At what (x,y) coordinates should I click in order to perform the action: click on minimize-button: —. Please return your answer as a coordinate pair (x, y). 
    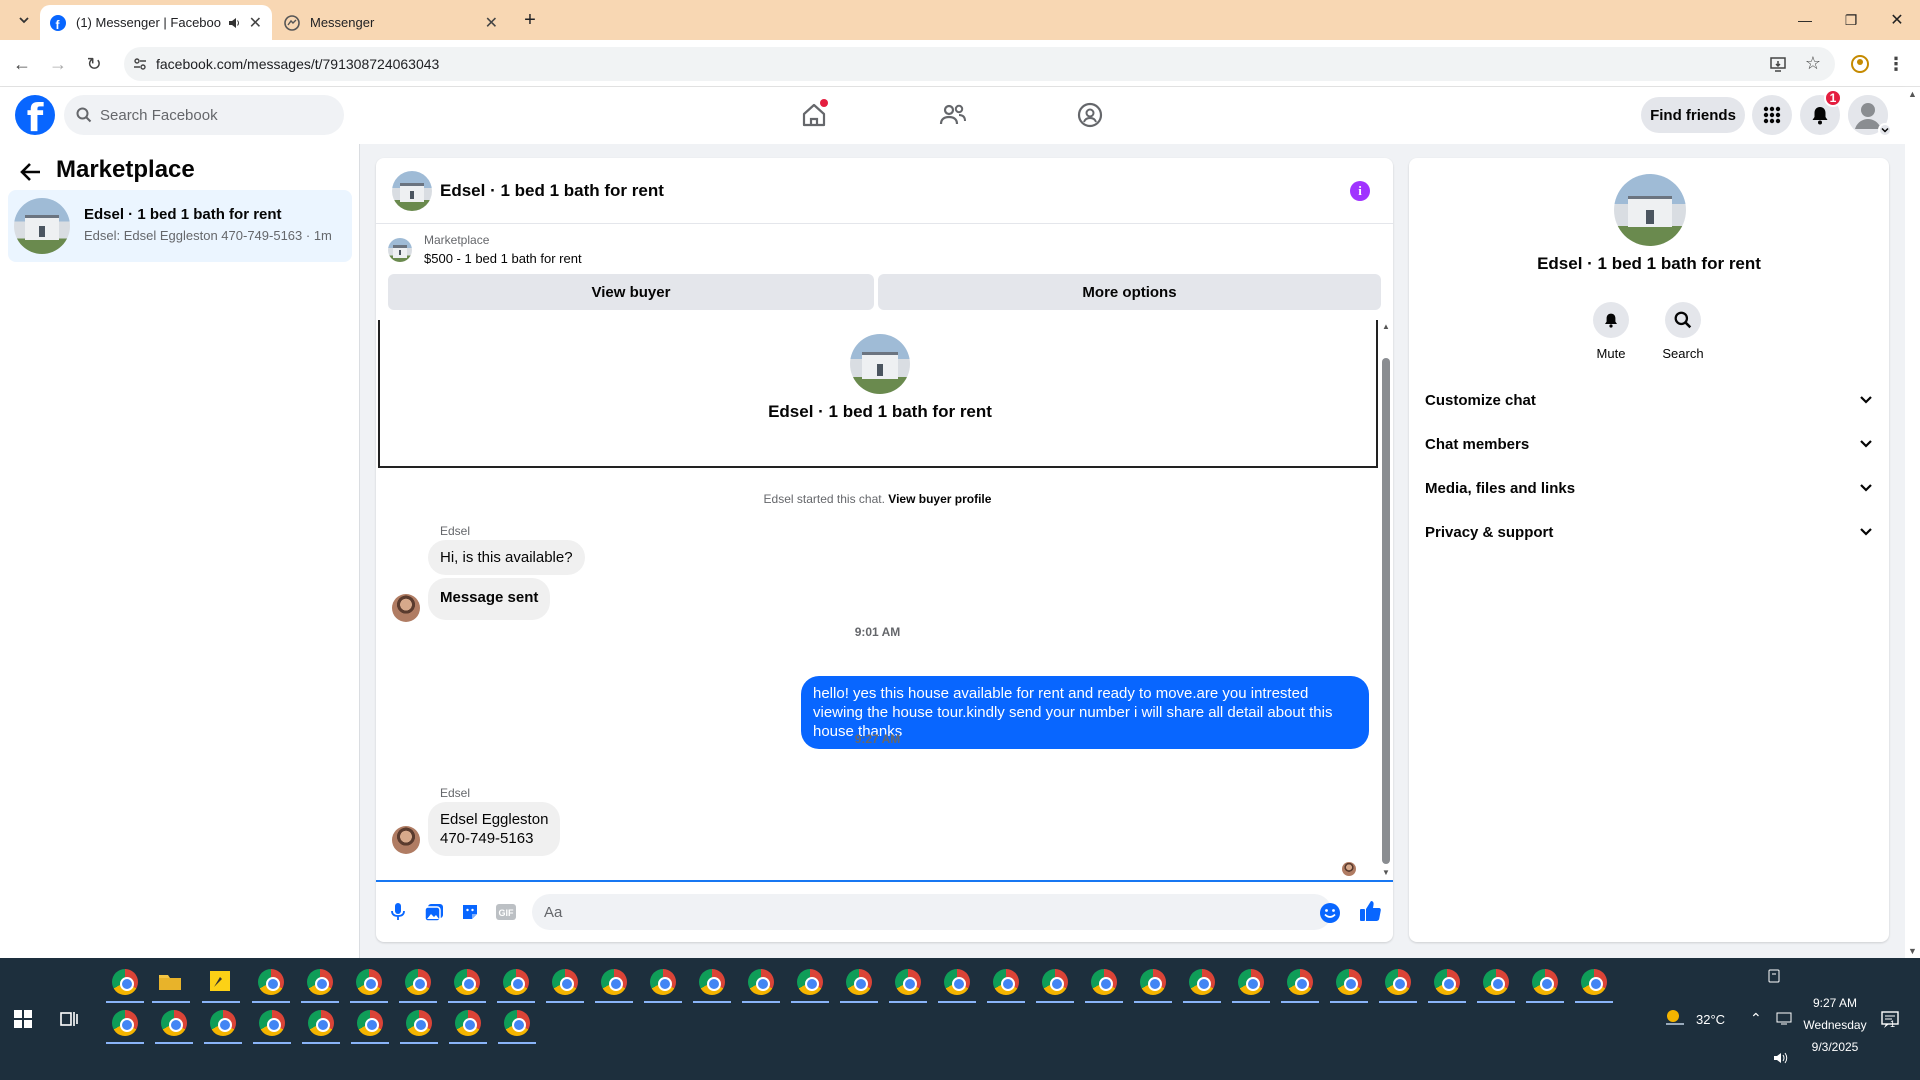
    Looking at the image, I should click on (1805, 20).